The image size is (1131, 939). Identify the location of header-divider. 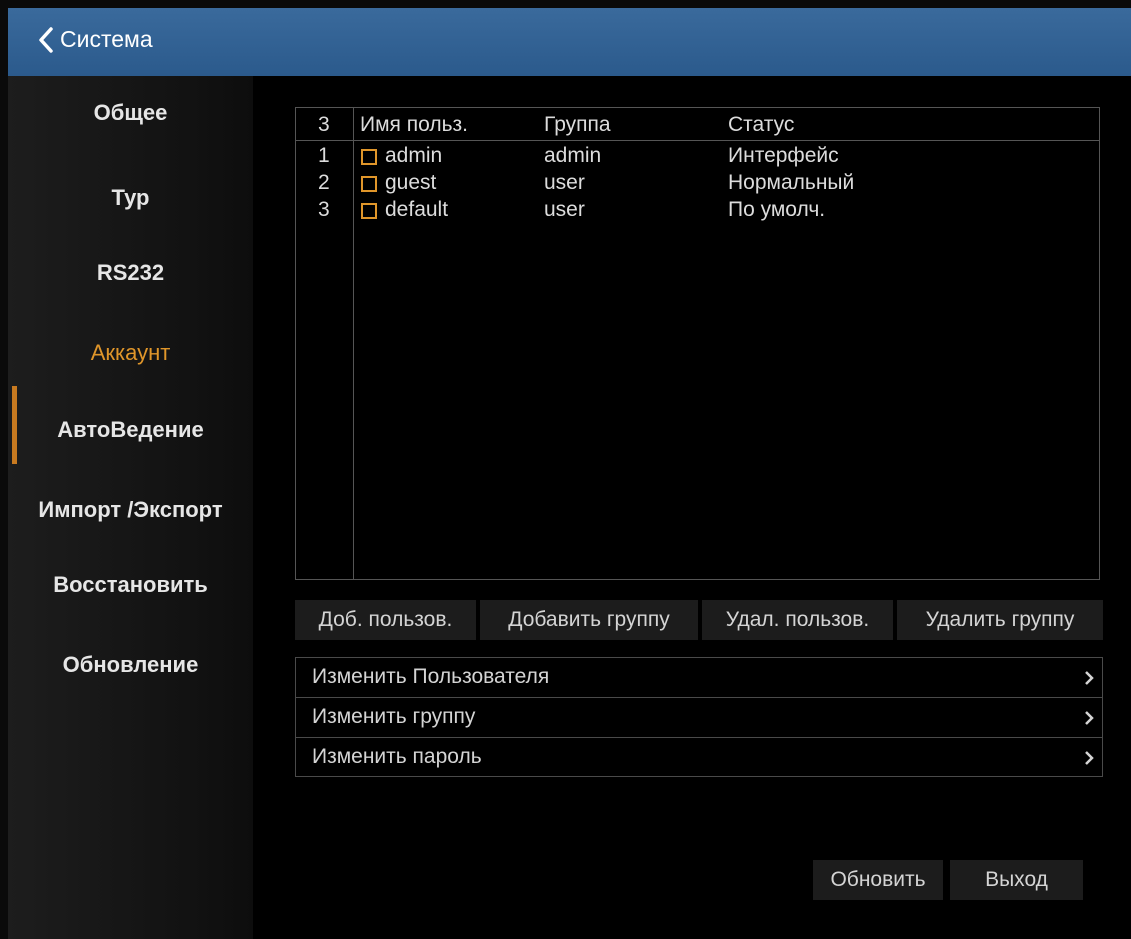
(697, 140).